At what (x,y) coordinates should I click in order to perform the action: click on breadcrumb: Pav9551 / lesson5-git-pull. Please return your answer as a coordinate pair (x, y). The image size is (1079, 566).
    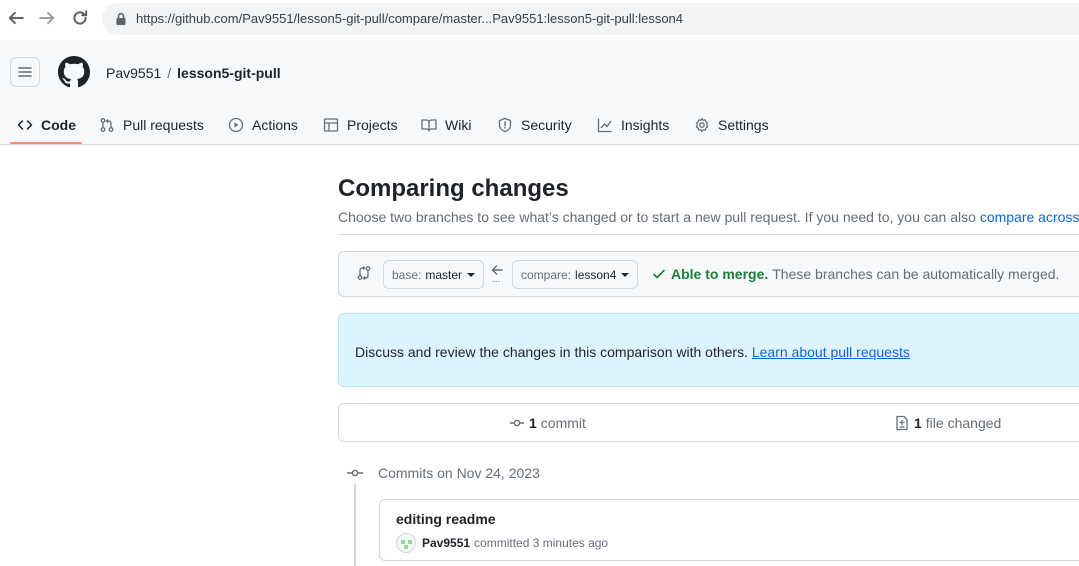
    Looking at the image, I should click on (193, 73).